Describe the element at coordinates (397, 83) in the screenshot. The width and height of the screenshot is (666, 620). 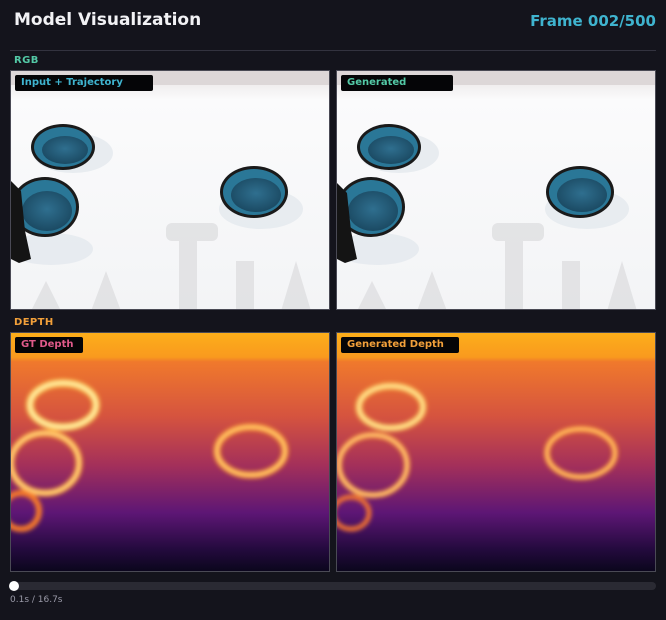
I see `panel-label-generated: Generated` at that location.